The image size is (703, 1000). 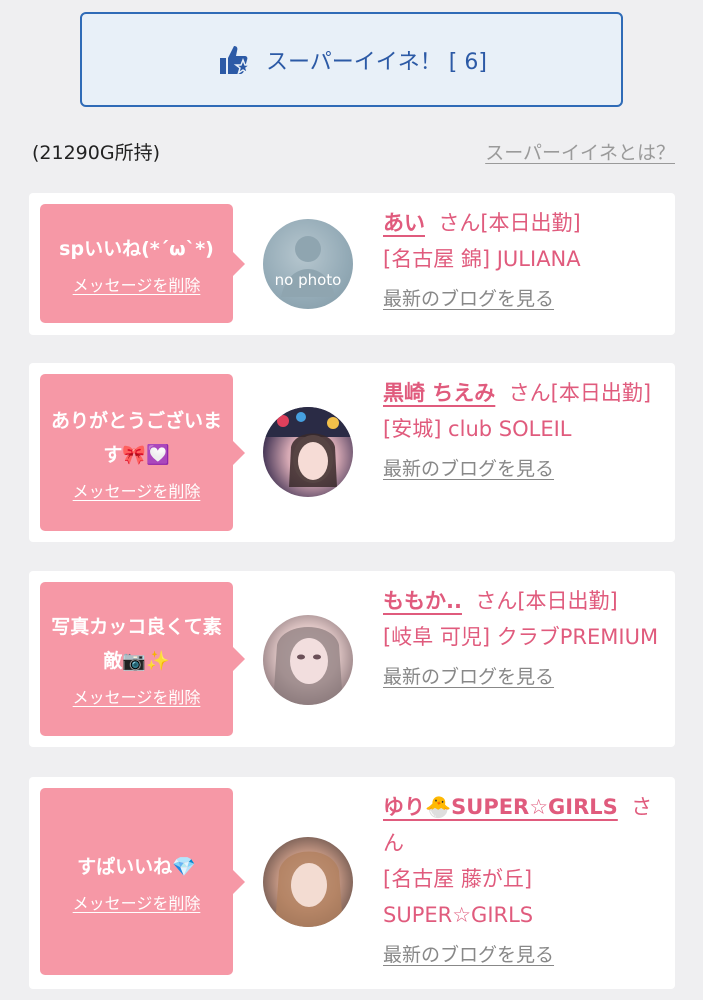 What do you see at coordinates (96, 153) in the screenshot?
I see `points-balance: (21290G所持)` at bounding box center [96, 153].